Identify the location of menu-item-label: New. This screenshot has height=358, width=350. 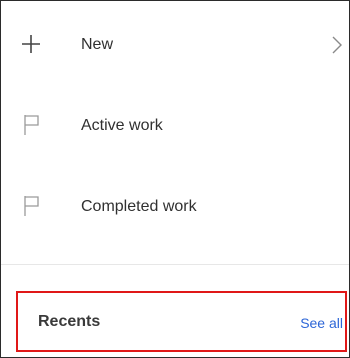
(97, 44).